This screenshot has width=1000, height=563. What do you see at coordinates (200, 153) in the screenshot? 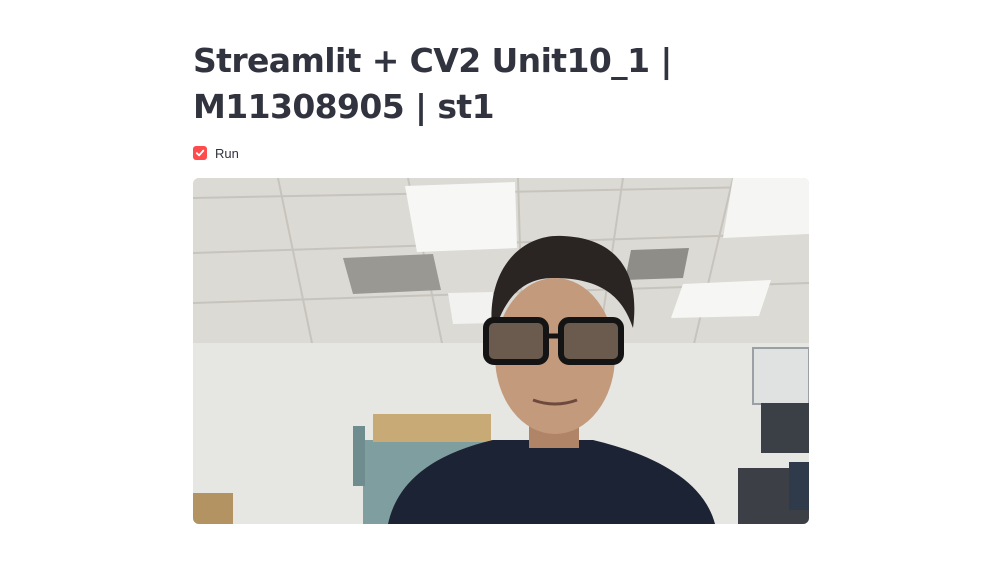
I see `checkbox-checked-icon` at bounding box center [200, 153].